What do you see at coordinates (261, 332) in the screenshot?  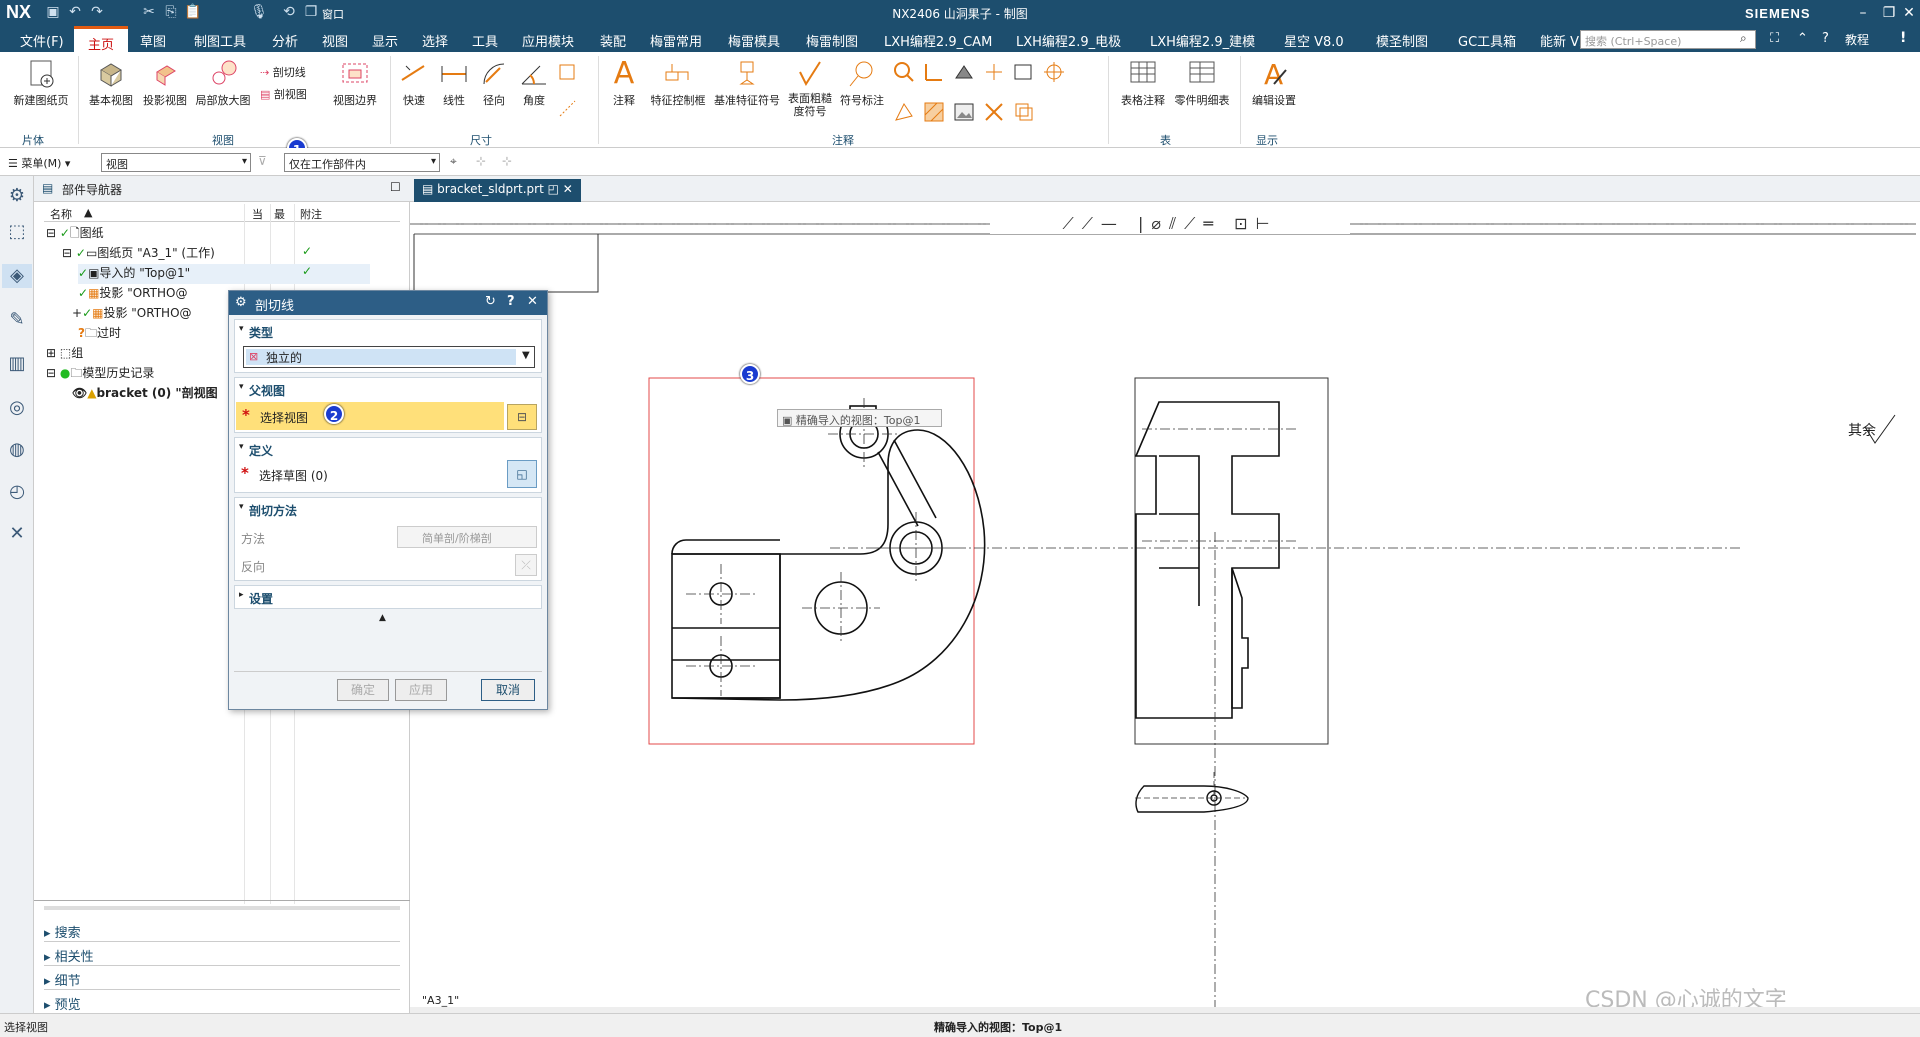 I see `type-section-title: 类型` at bounding box center [261, 332].